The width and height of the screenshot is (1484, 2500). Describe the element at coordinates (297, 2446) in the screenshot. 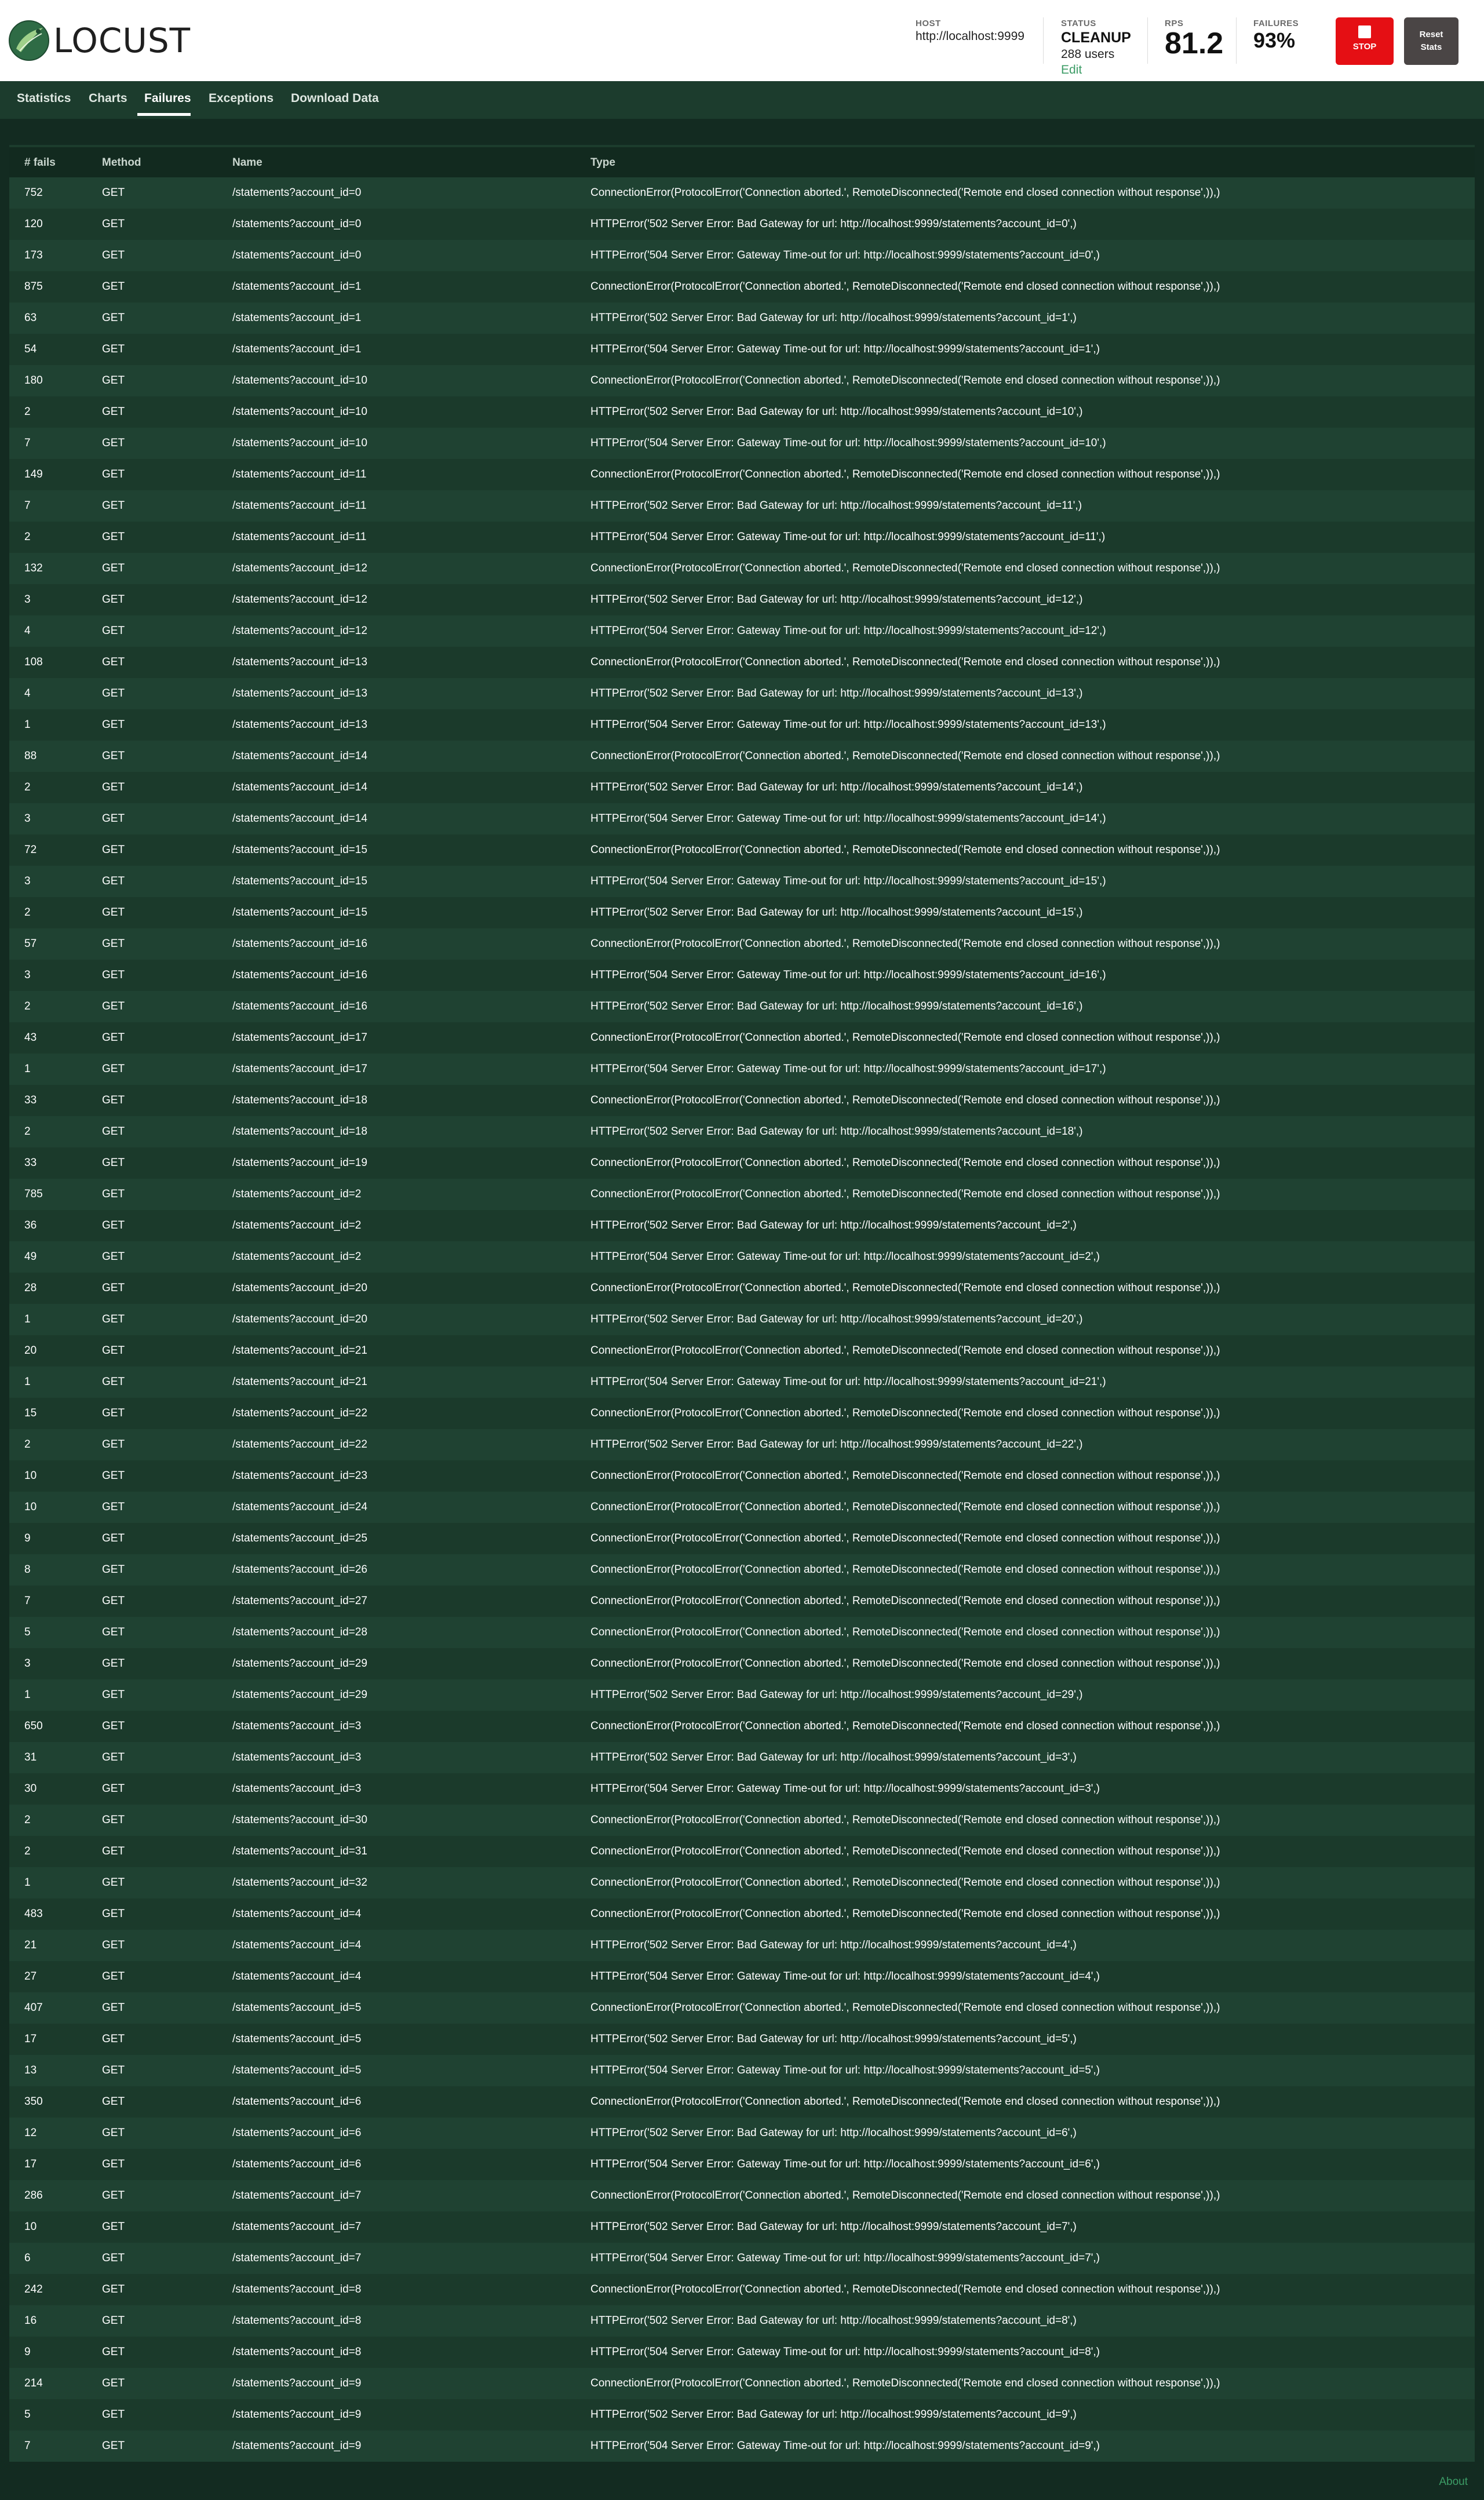

I see `name-cell: /statements?account_id=9` at that location.